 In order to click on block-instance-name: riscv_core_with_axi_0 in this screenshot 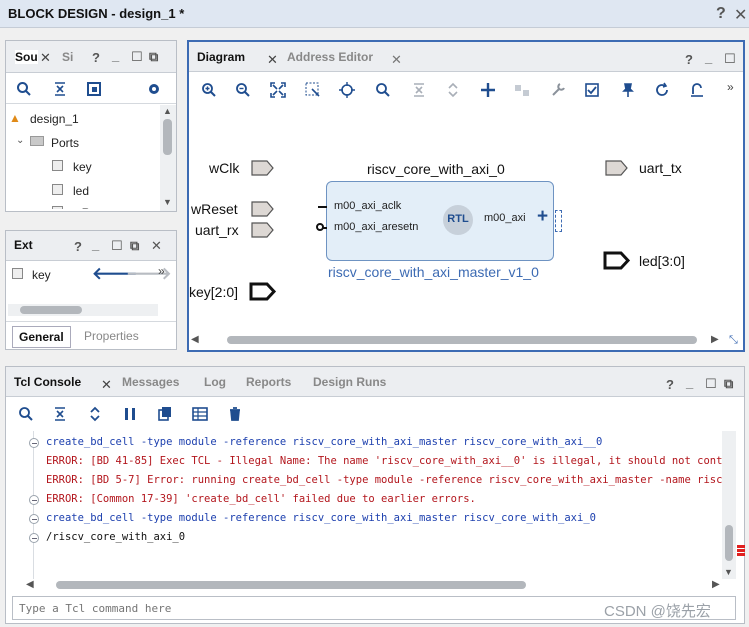, I will do `click(436, 169)`.